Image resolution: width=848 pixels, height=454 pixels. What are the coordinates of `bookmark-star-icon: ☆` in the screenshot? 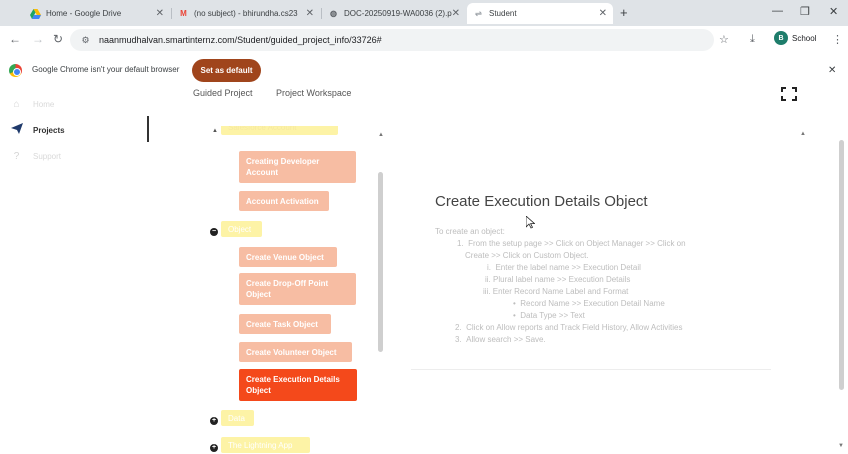 It's located at (724, 39).